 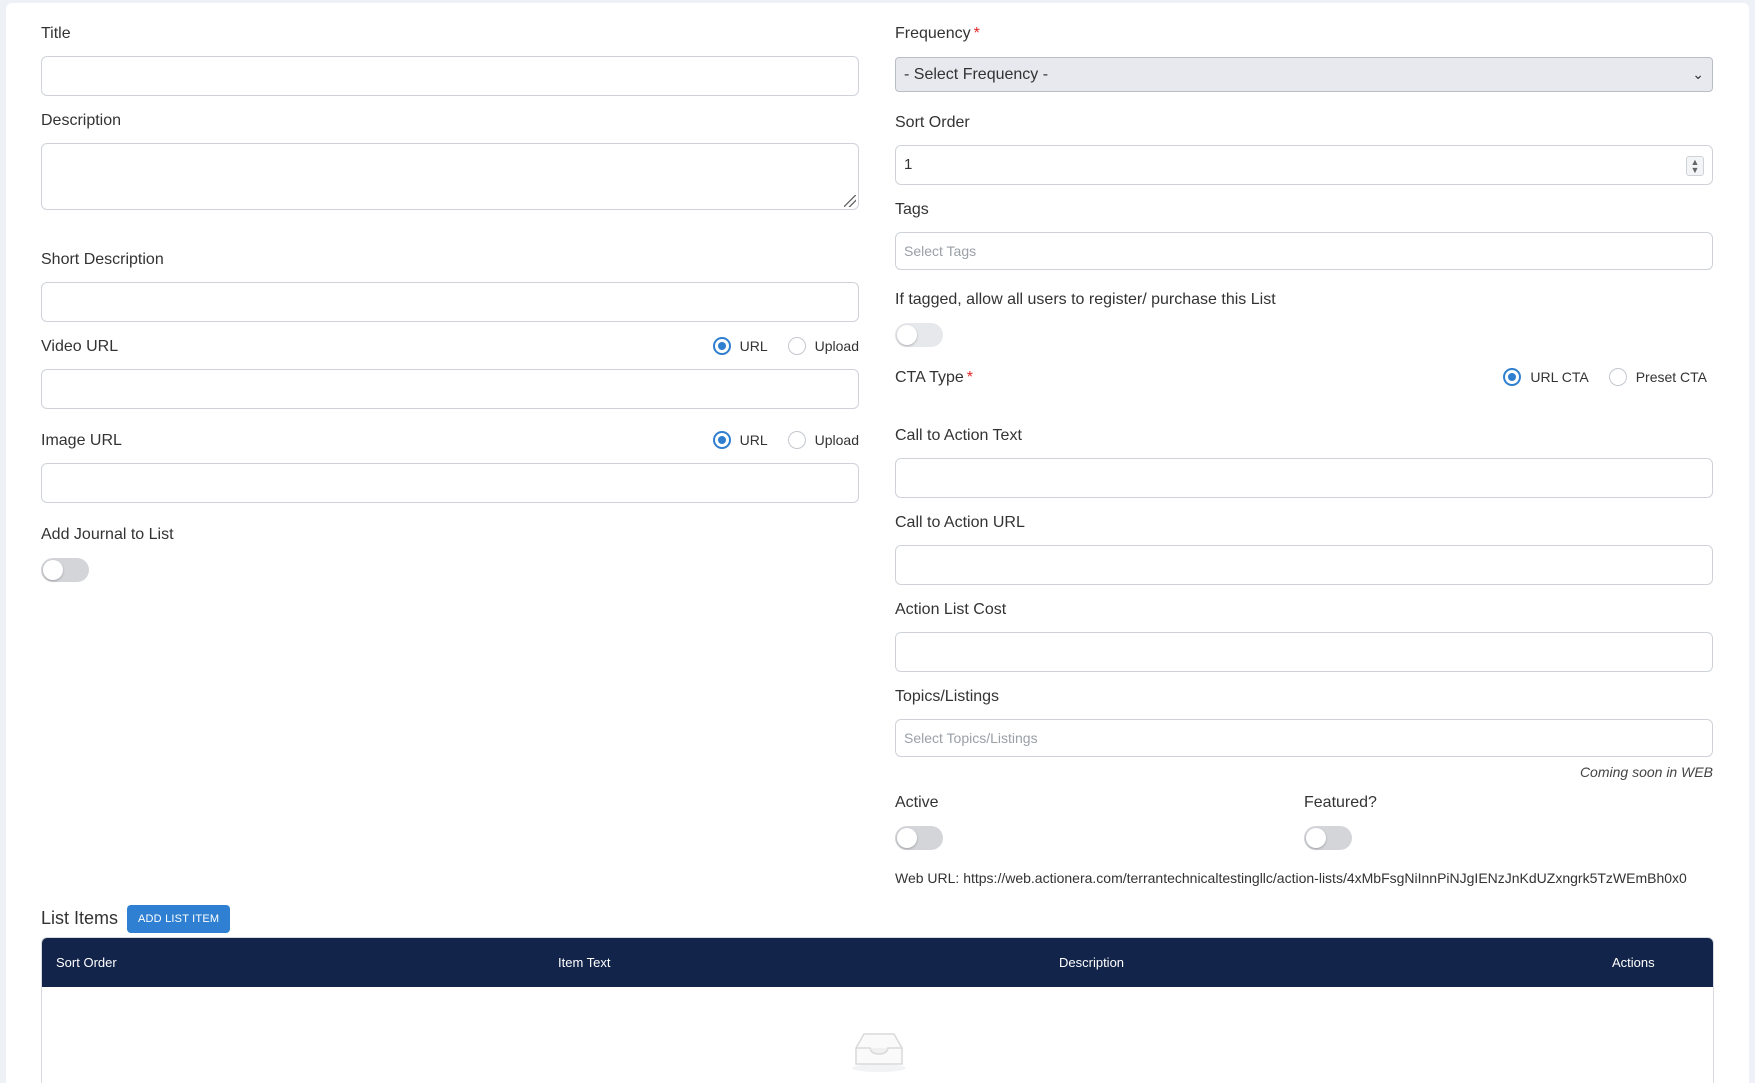 I want to click on cta-preset-option-label: Preset CTA, so click(x=1671, y=377).